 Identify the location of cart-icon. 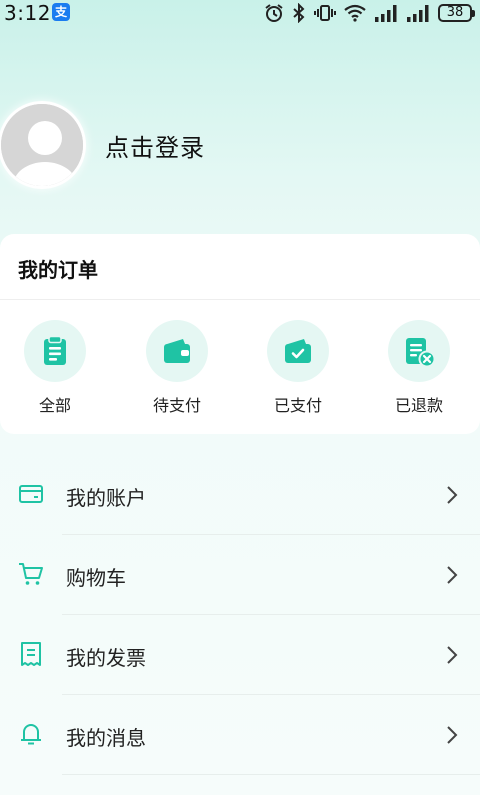
(31, 574).